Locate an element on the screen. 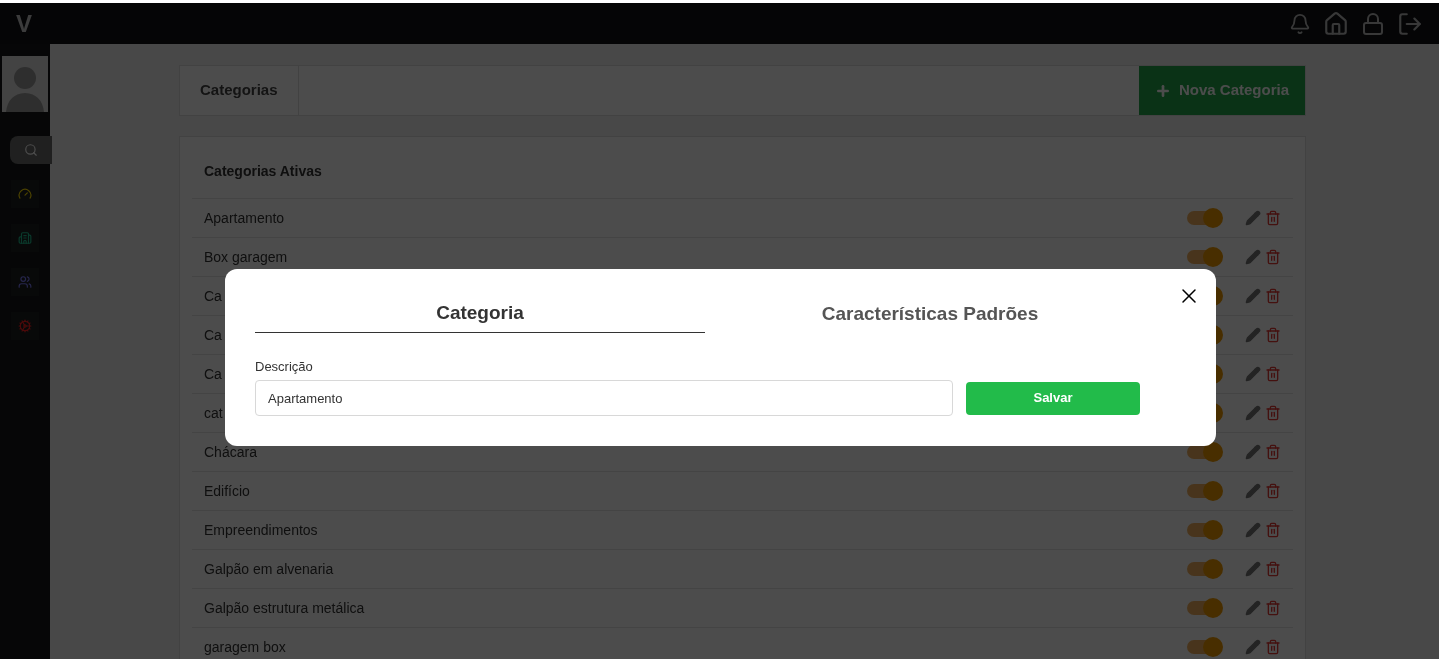  dialog-tab: Características Padrões is located at coordinates (930, 316).